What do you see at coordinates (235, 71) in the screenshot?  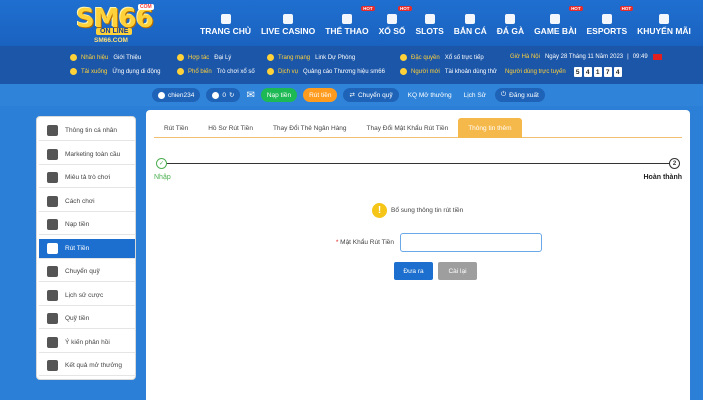 I see `info-value: Trò chơi xổ số` at bounding box center [235, 71].